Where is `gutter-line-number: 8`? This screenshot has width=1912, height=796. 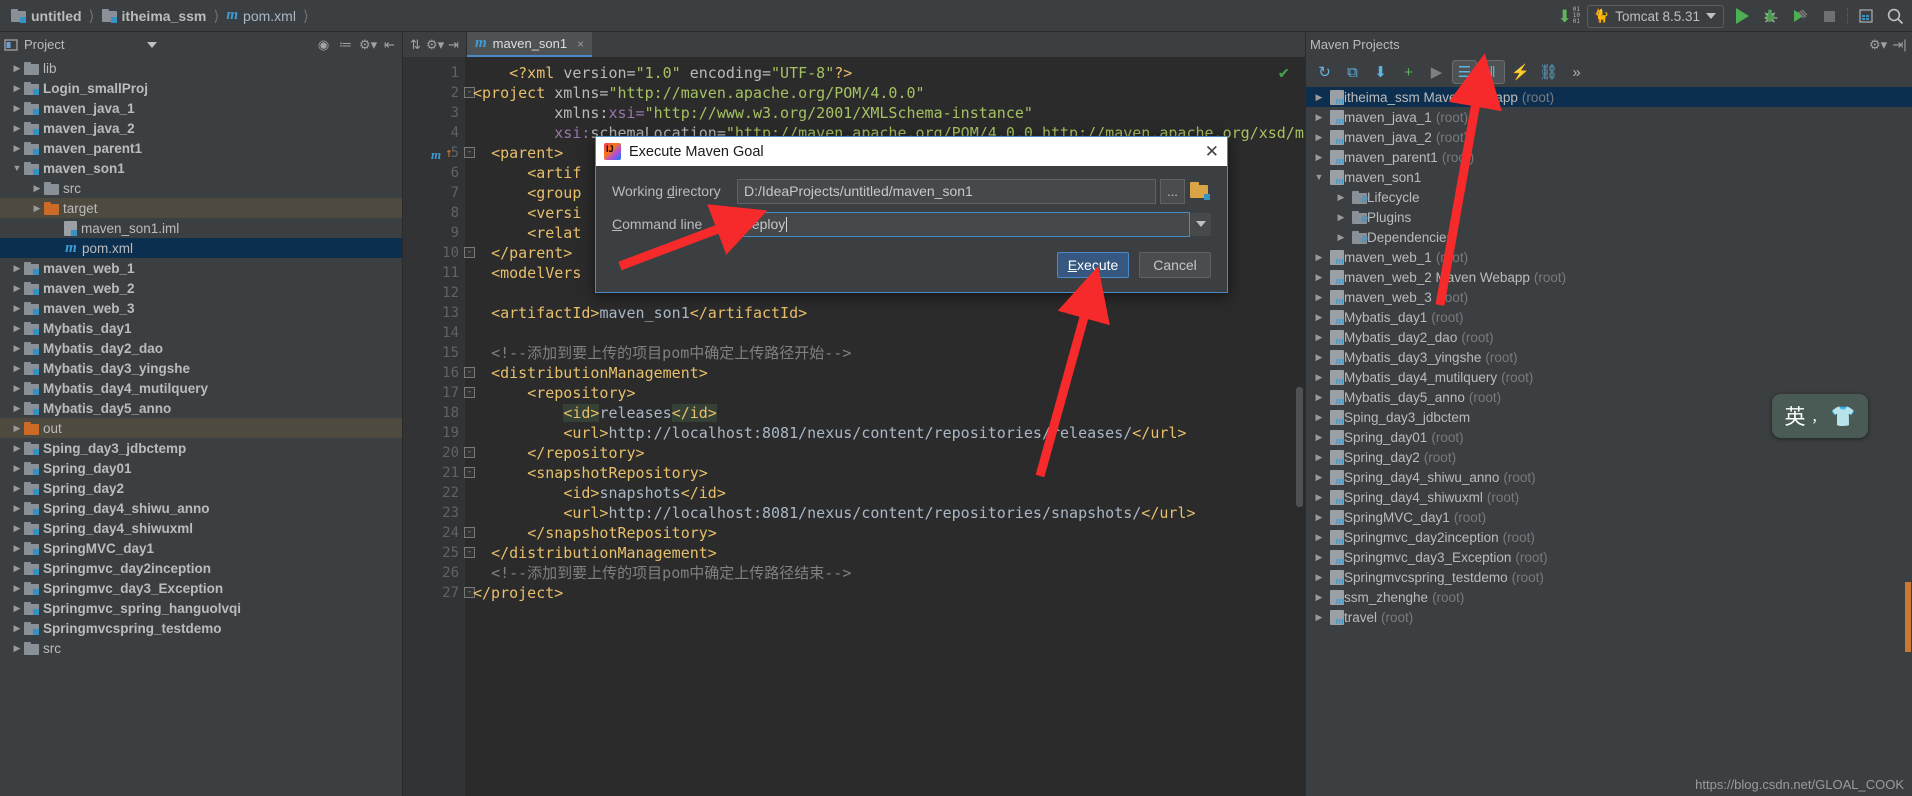
gutter-line-number: 8 is located at coordinates (434, 213).